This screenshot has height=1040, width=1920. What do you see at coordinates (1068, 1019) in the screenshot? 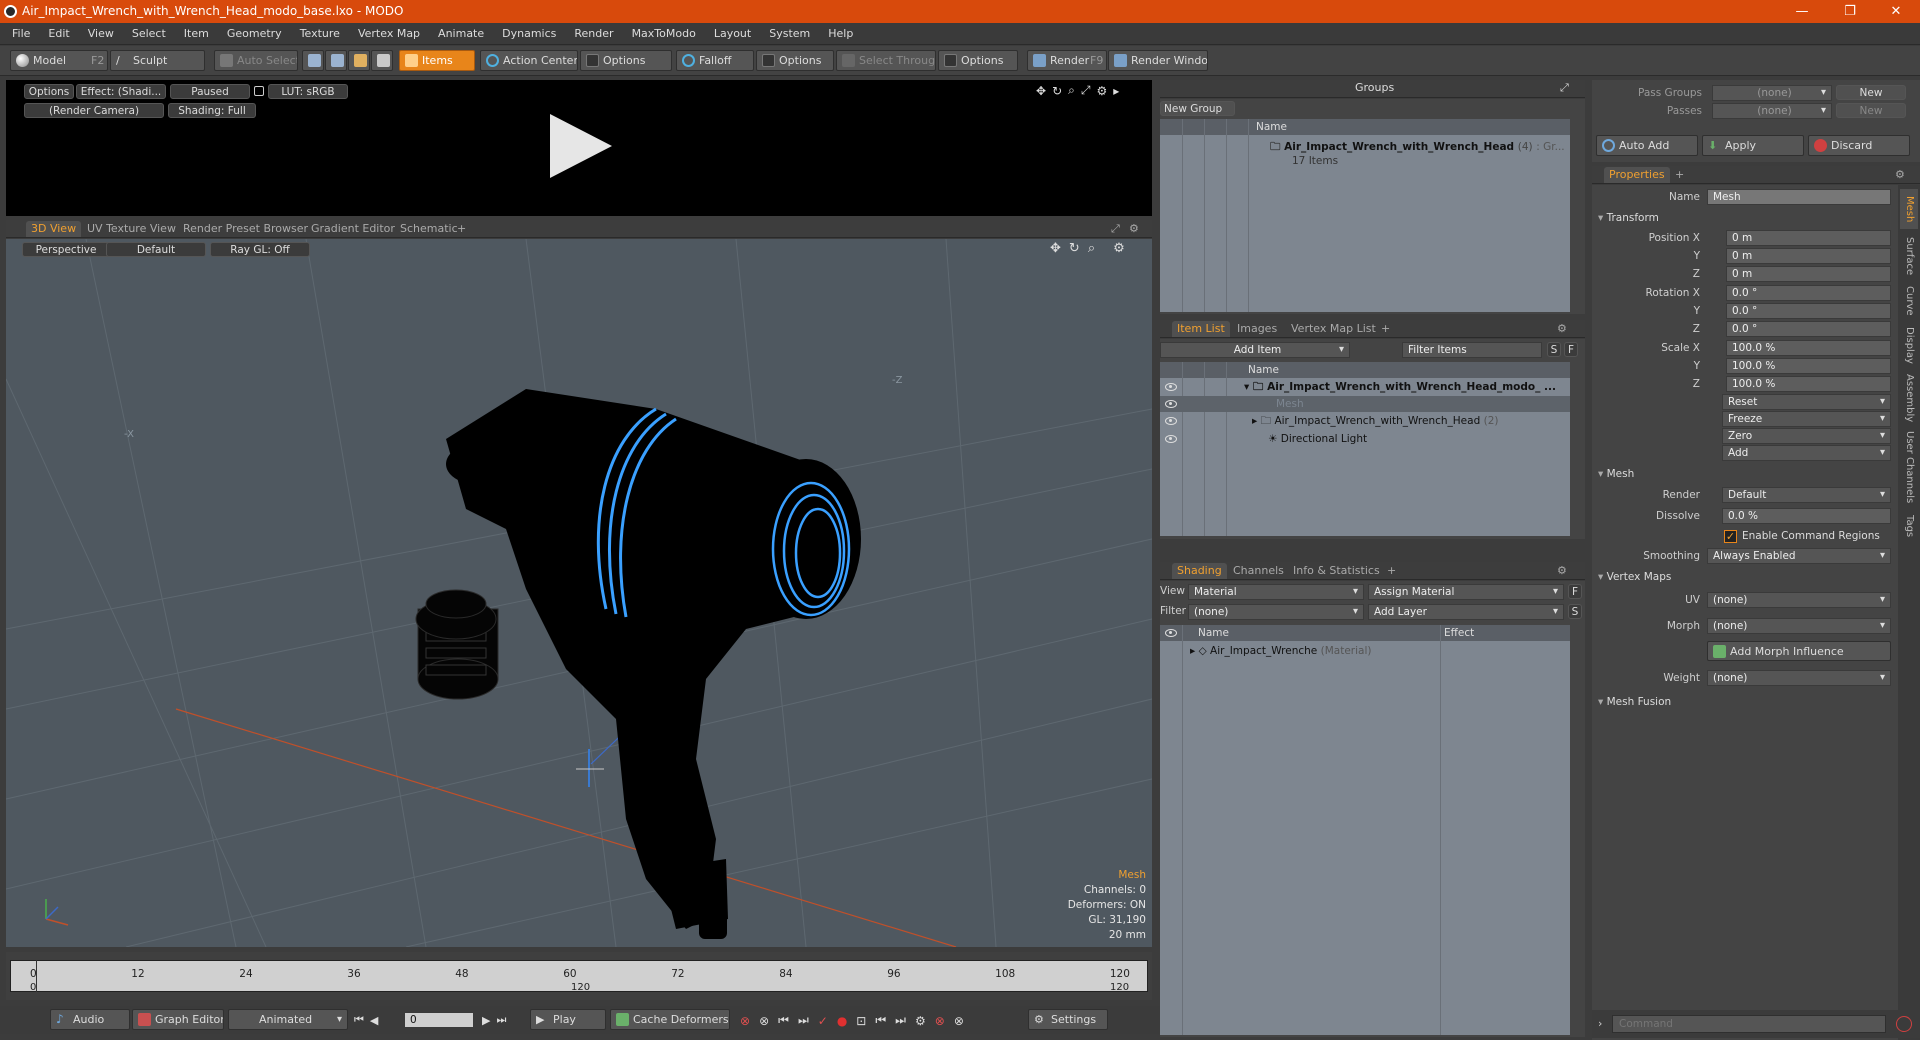
I see `settings-button: ⚙ Settings` at bounding box center [1068, 1019].